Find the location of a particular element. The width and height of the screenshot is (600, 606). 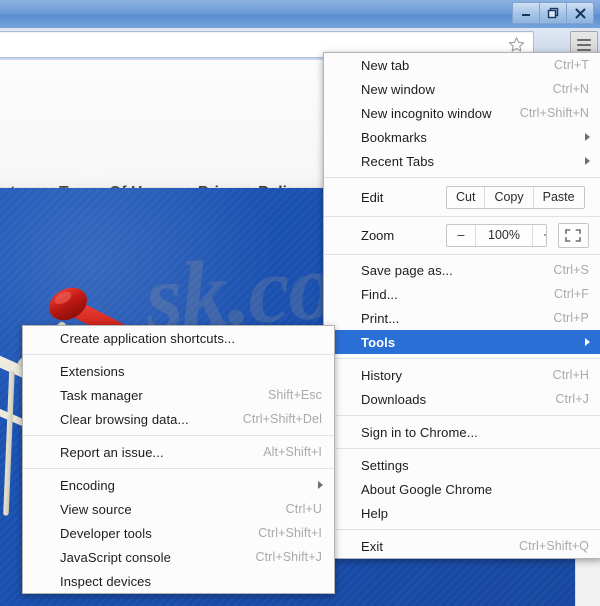

menu-item-label: New incognito window is located at coordinates (426, 113).